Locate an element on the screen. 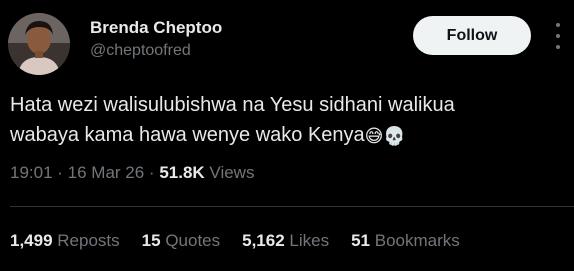  views-label: Views is located at coordinates (229, 172).